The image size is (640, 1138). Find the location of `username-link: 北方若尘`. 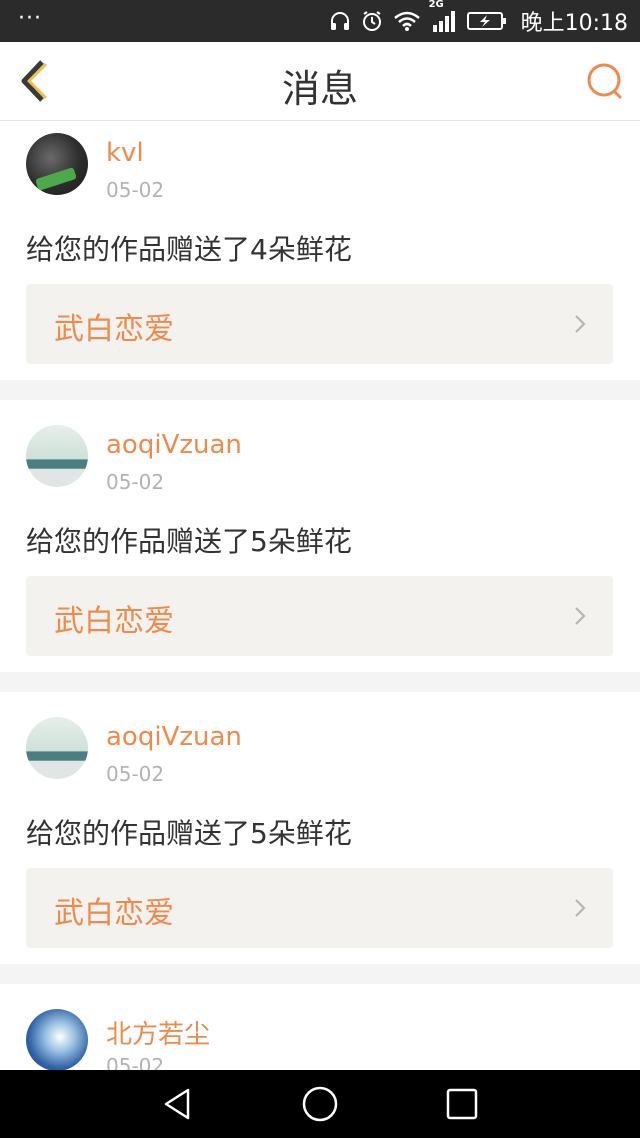

username-link: 北方若尘 is located at coordinates (158, 1032).